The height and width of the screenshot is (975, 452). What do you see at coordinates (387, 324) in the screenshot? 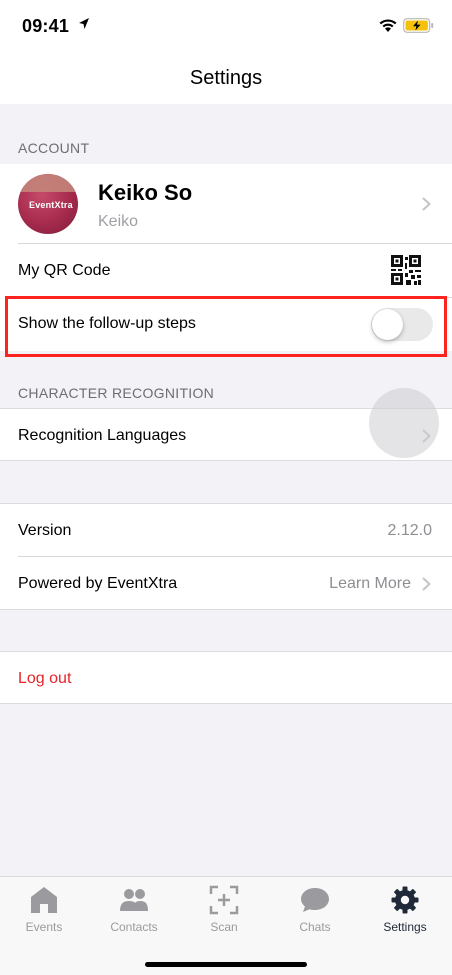
I see `toggle-knob` at bounding box center [387, 324].